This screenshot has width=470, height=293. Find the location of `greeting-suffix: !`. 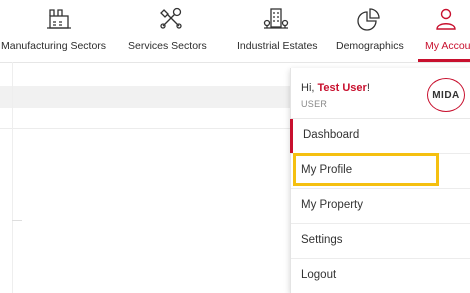

greeting-suffix: ! is located at coordinates (368, 88).